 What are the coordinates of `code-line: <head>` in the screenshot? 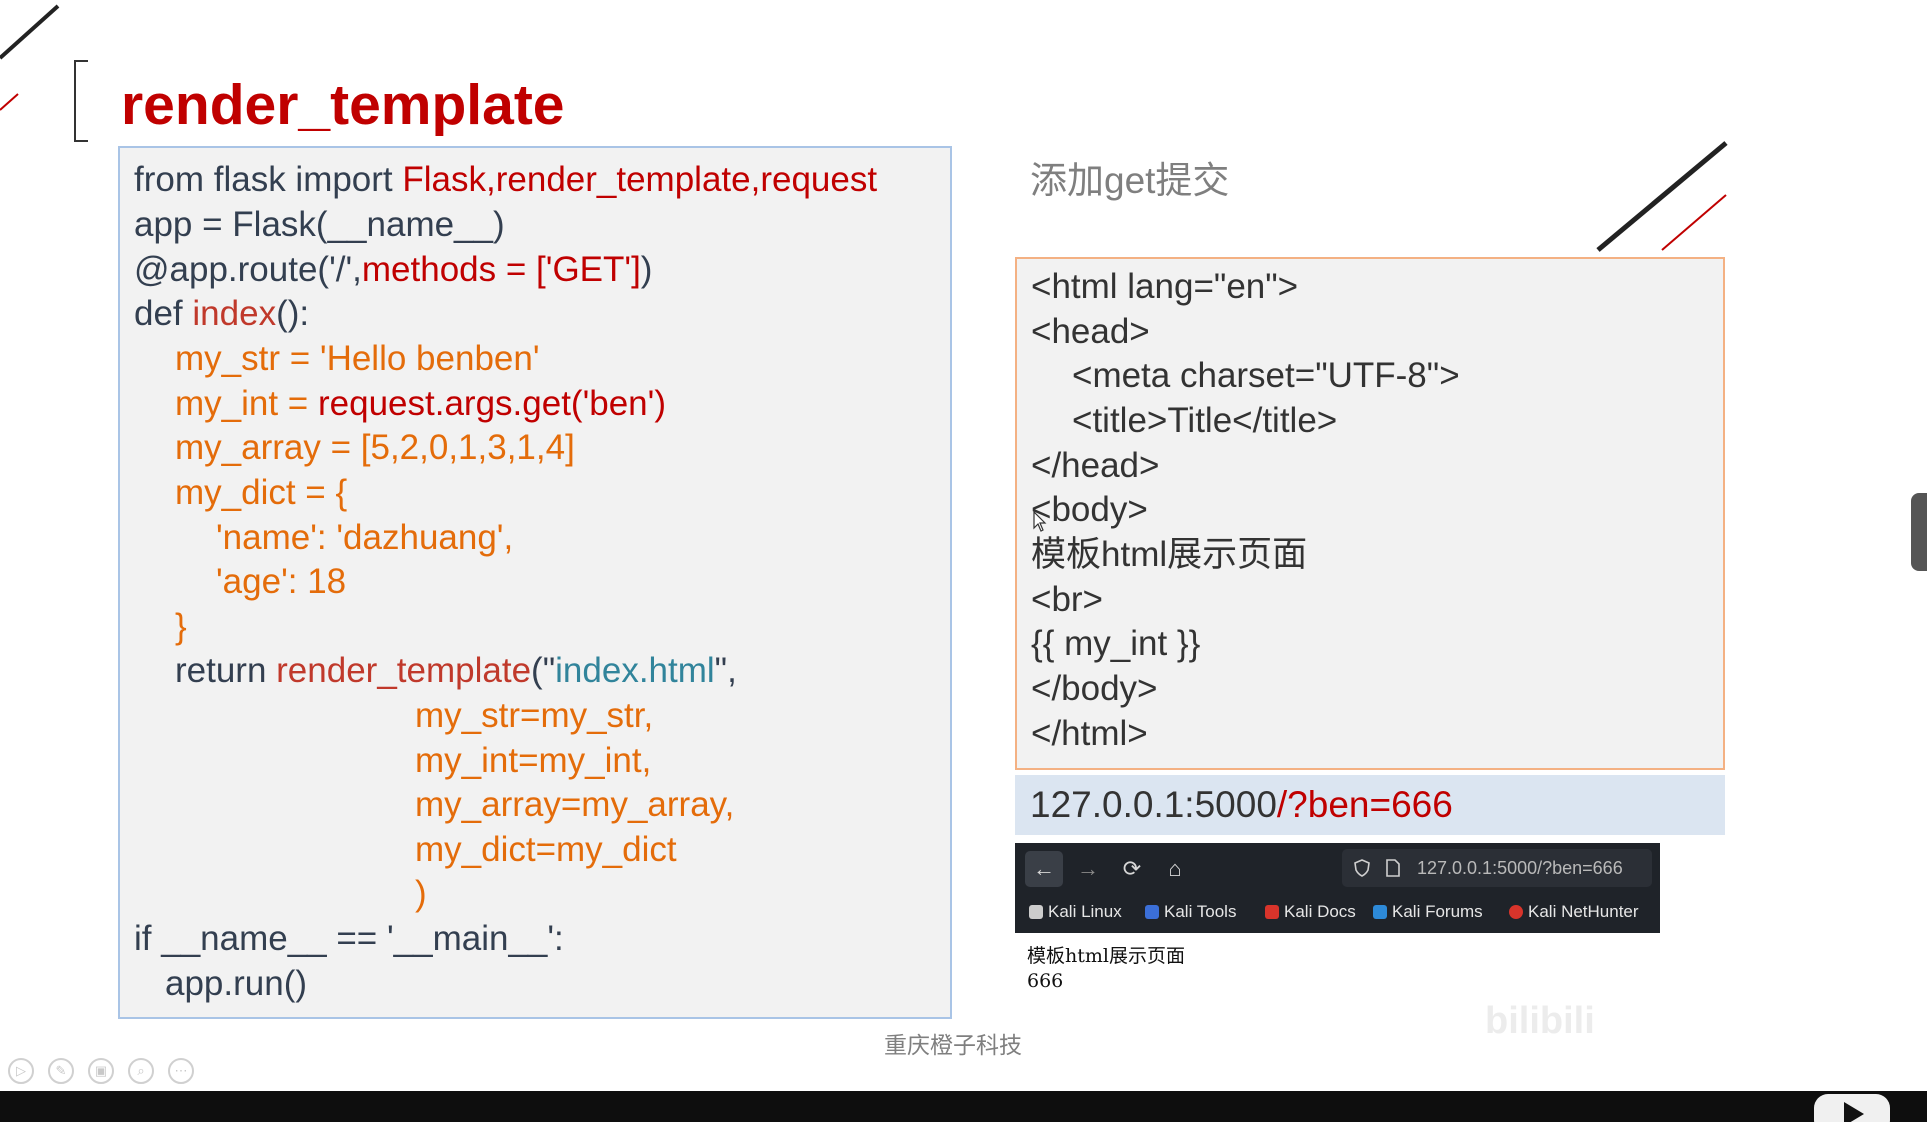 It's located at (1090, 331).